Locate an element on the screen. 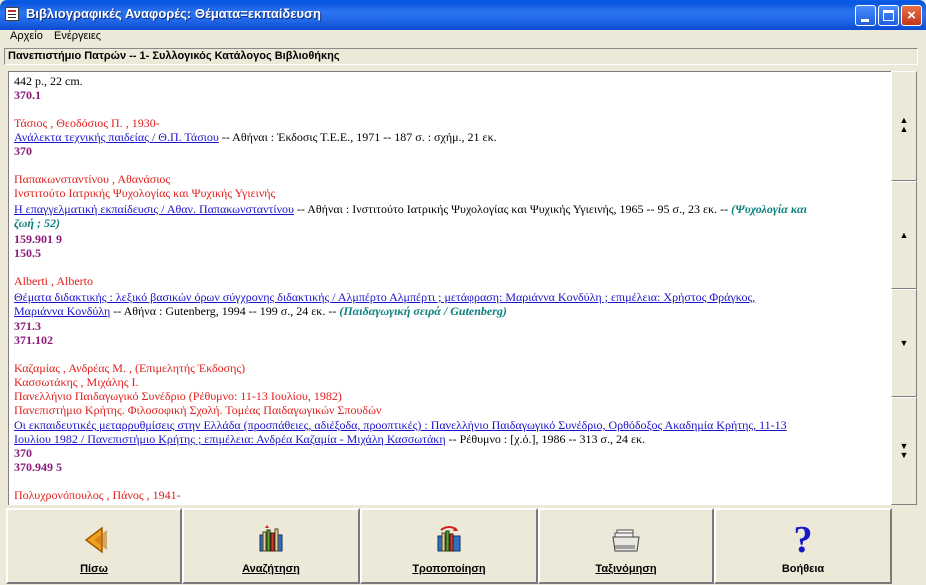 This screenshot has width=926, height=585. close-button: × is located at coordinates (911, 15).